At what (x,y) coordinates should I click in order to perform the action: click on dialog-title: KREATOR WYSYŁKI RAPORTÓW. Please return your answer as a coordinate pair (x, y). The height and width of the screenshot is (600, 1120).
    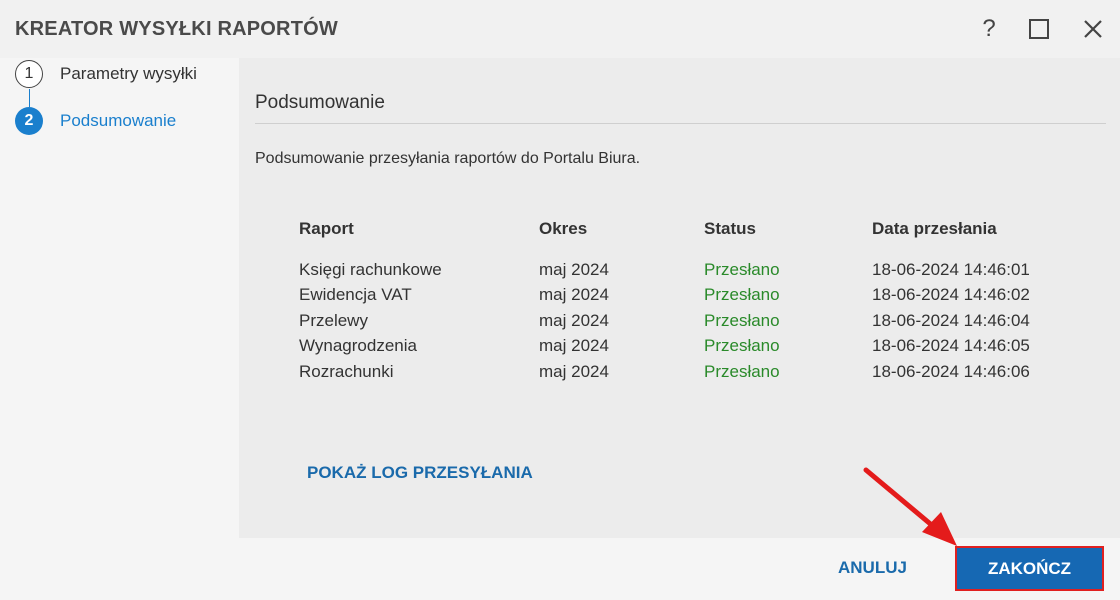
    Looking at the image, I should click on (176, 29).